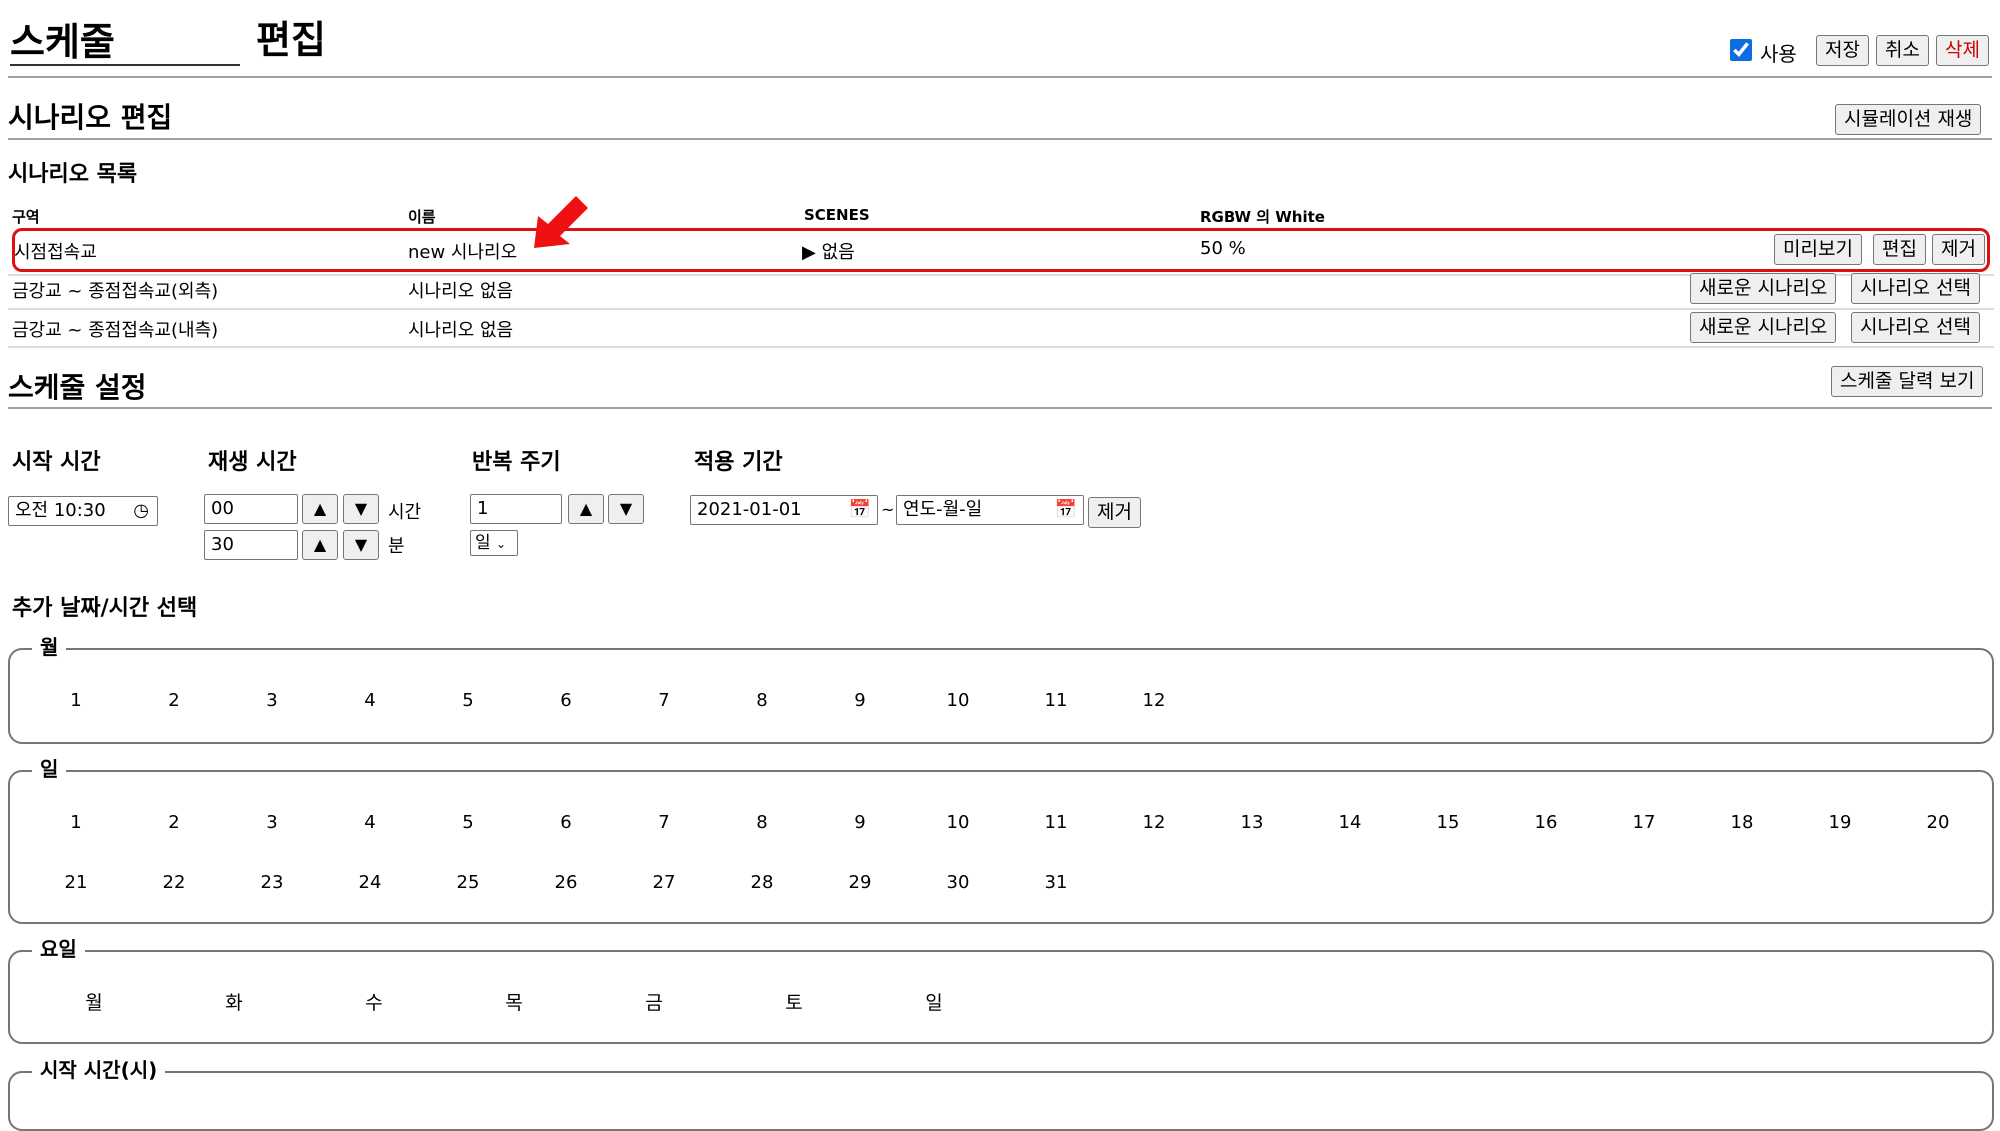  Describe the element at coordinates (234, 1001) in the screenshot. I see `weekday-option: 화` at that location.